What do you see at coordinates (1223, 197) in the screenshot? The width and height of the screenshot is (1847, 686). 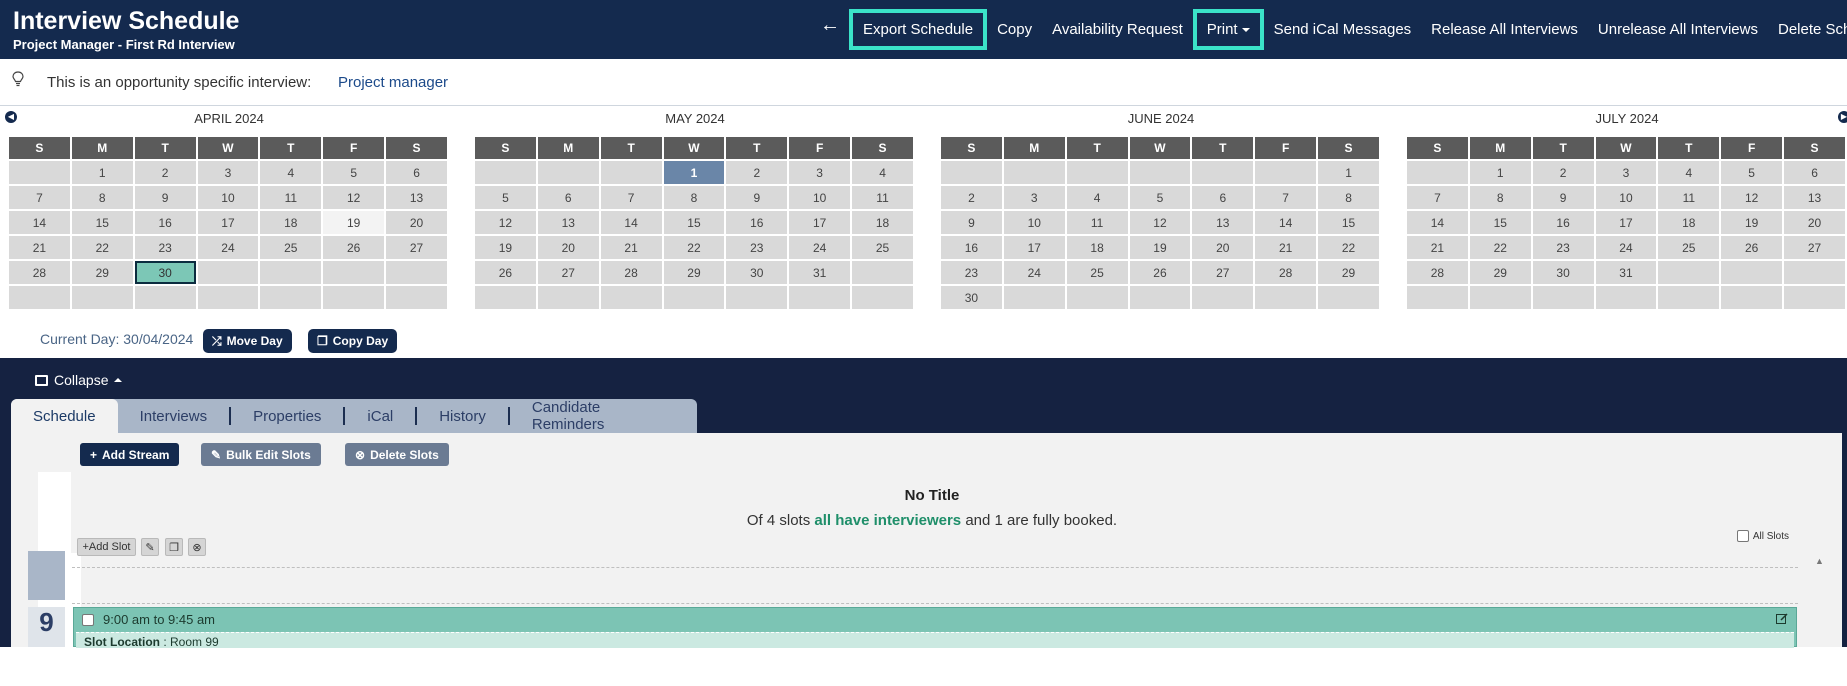 I see `calendar-day: 6` at bounding box center [1223, 197].